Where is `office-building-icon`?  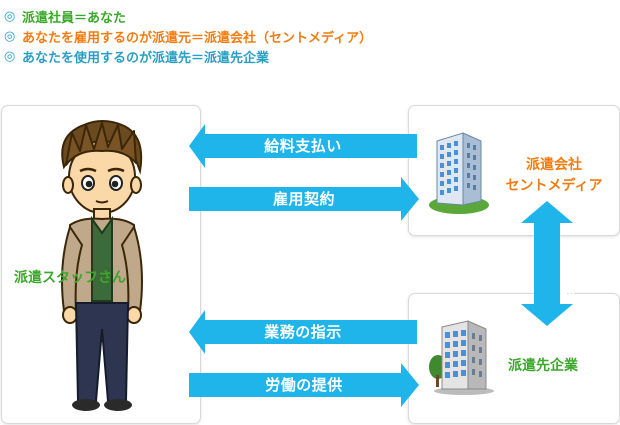 office-building-icon is located at coordinates (459, 173).